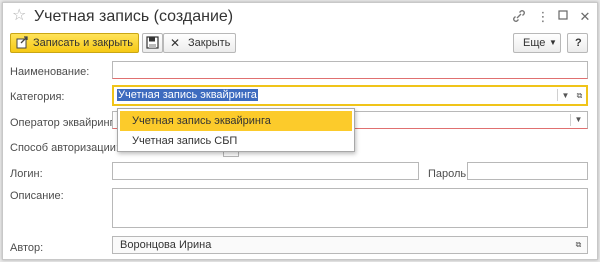 This screenshot has height=262, width=600. What do you see at coordinates (350, 245) in the screenshot?
I see `author-field: Воронцова Ирина ⧉` at bounding box center [350, 245].